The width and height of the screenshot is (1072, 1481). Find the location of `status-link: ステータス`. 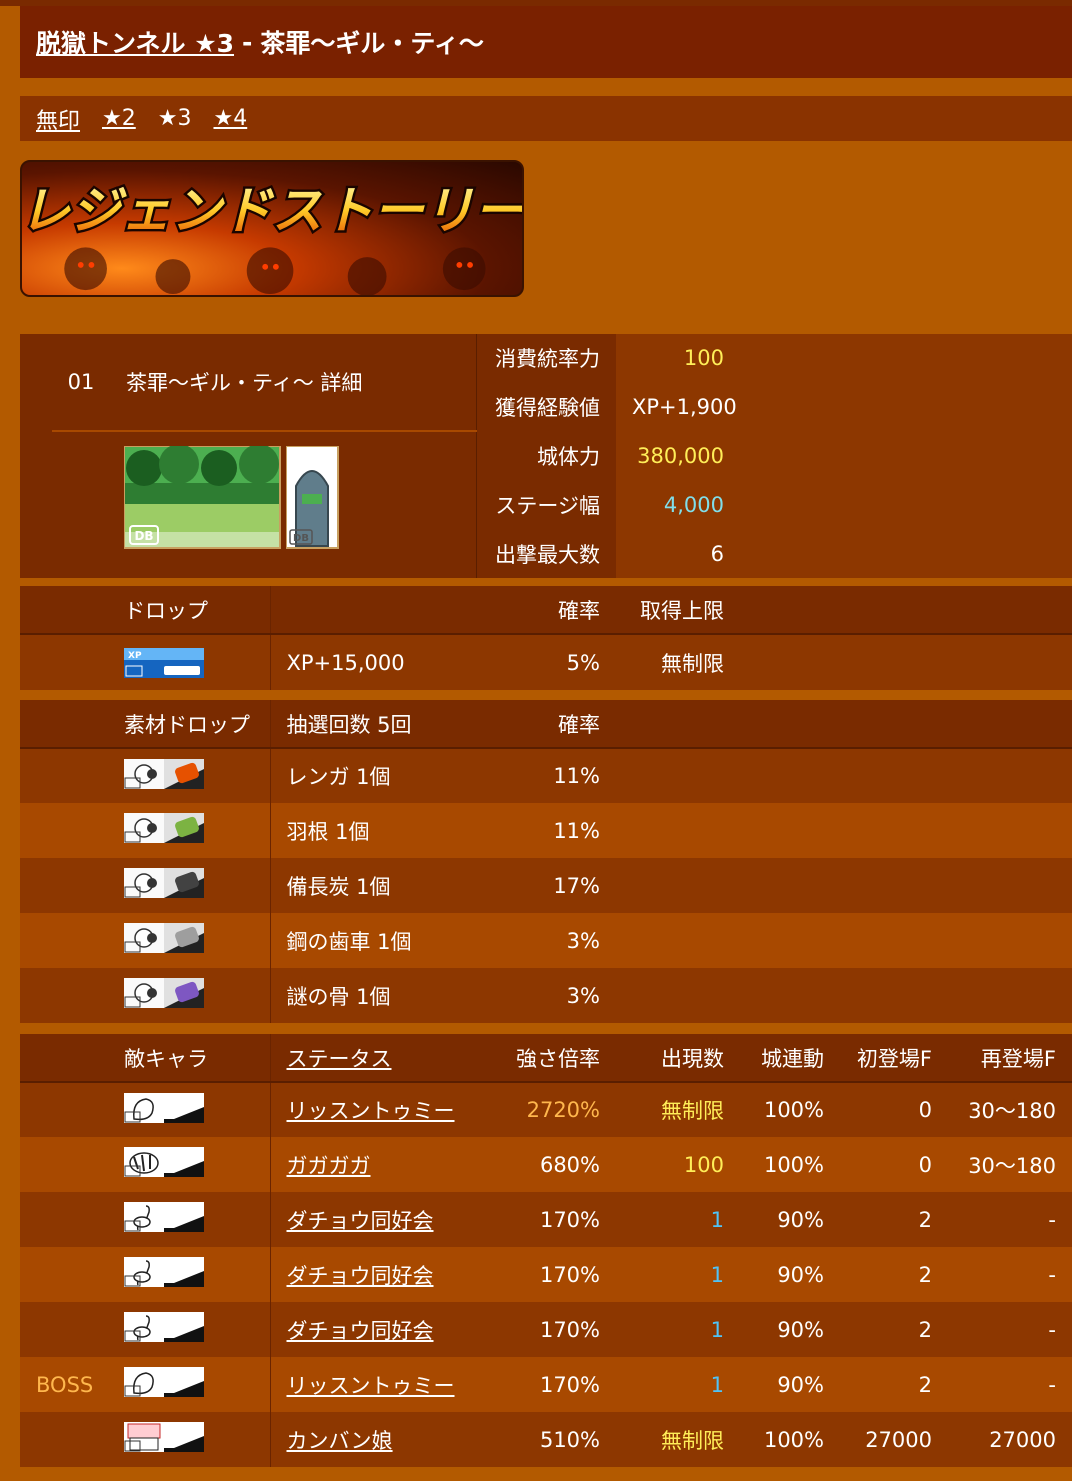

status-link: ステータス is located at coordinates (339, 1059).